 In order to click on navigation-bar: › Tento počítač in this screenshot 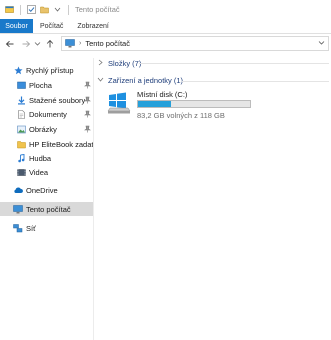, I will do `click(165, 43)`.